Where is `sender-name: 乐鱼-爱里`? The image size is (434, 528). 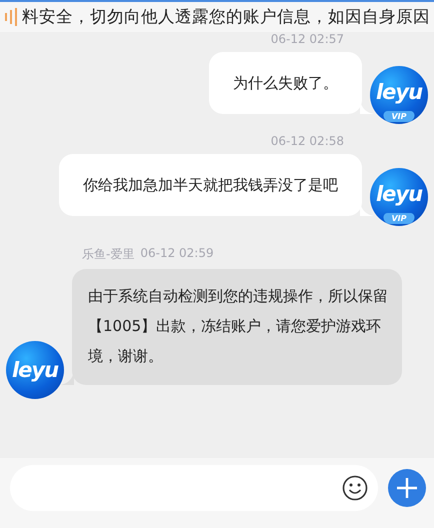
sender-name: 乐鱼-爱里 is located at coordinates (108, 254).